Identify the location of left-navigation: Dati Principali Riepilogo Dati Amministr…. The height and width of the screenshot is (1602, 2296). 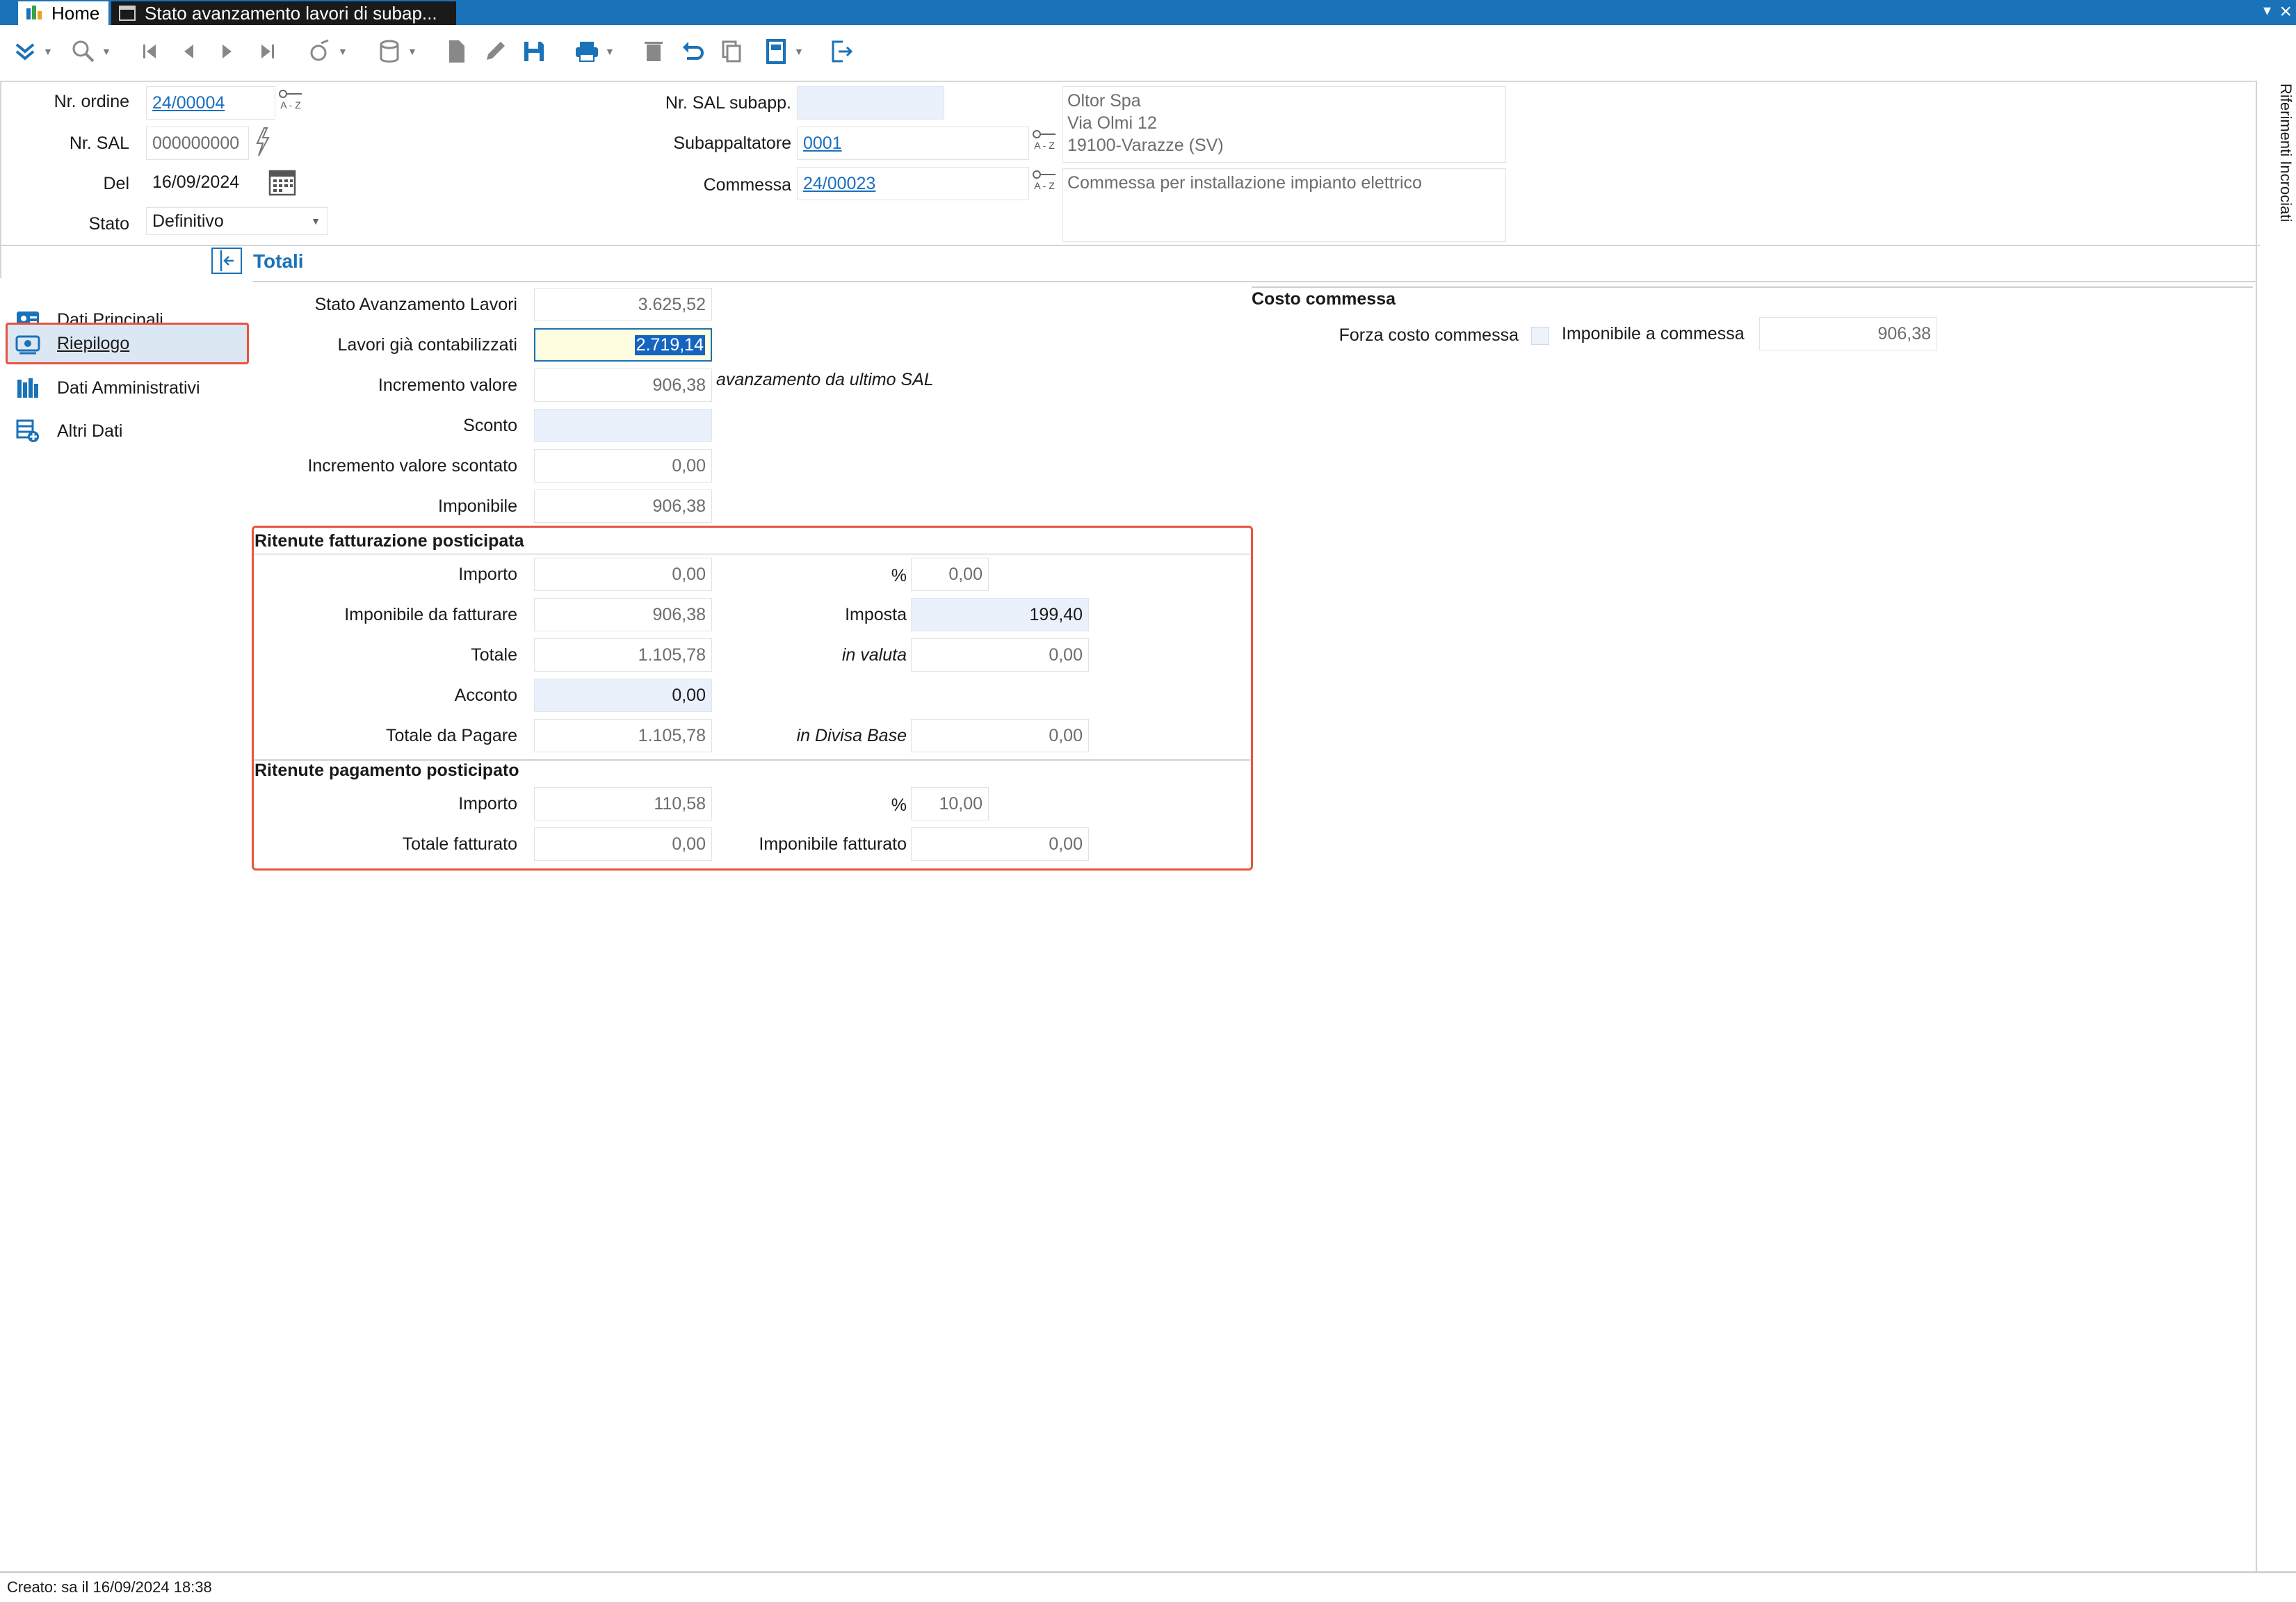
(126, 924).